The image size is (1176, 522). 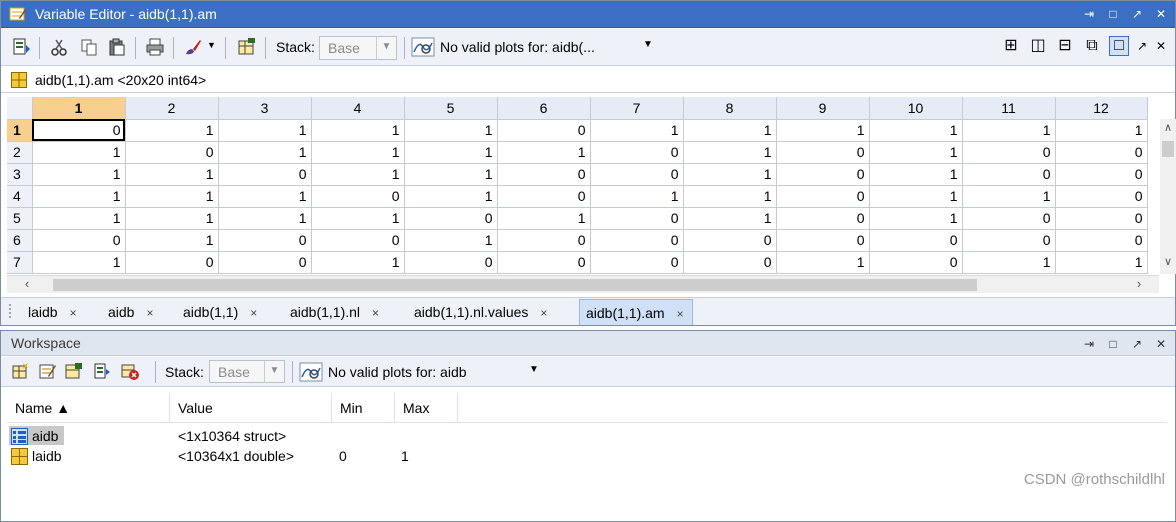 What do you see at coordinates (220, 312) in the screenshot?
I see `tab-aidb-1-1: aidb(1,1) ×` at bounding box center [220, 312].